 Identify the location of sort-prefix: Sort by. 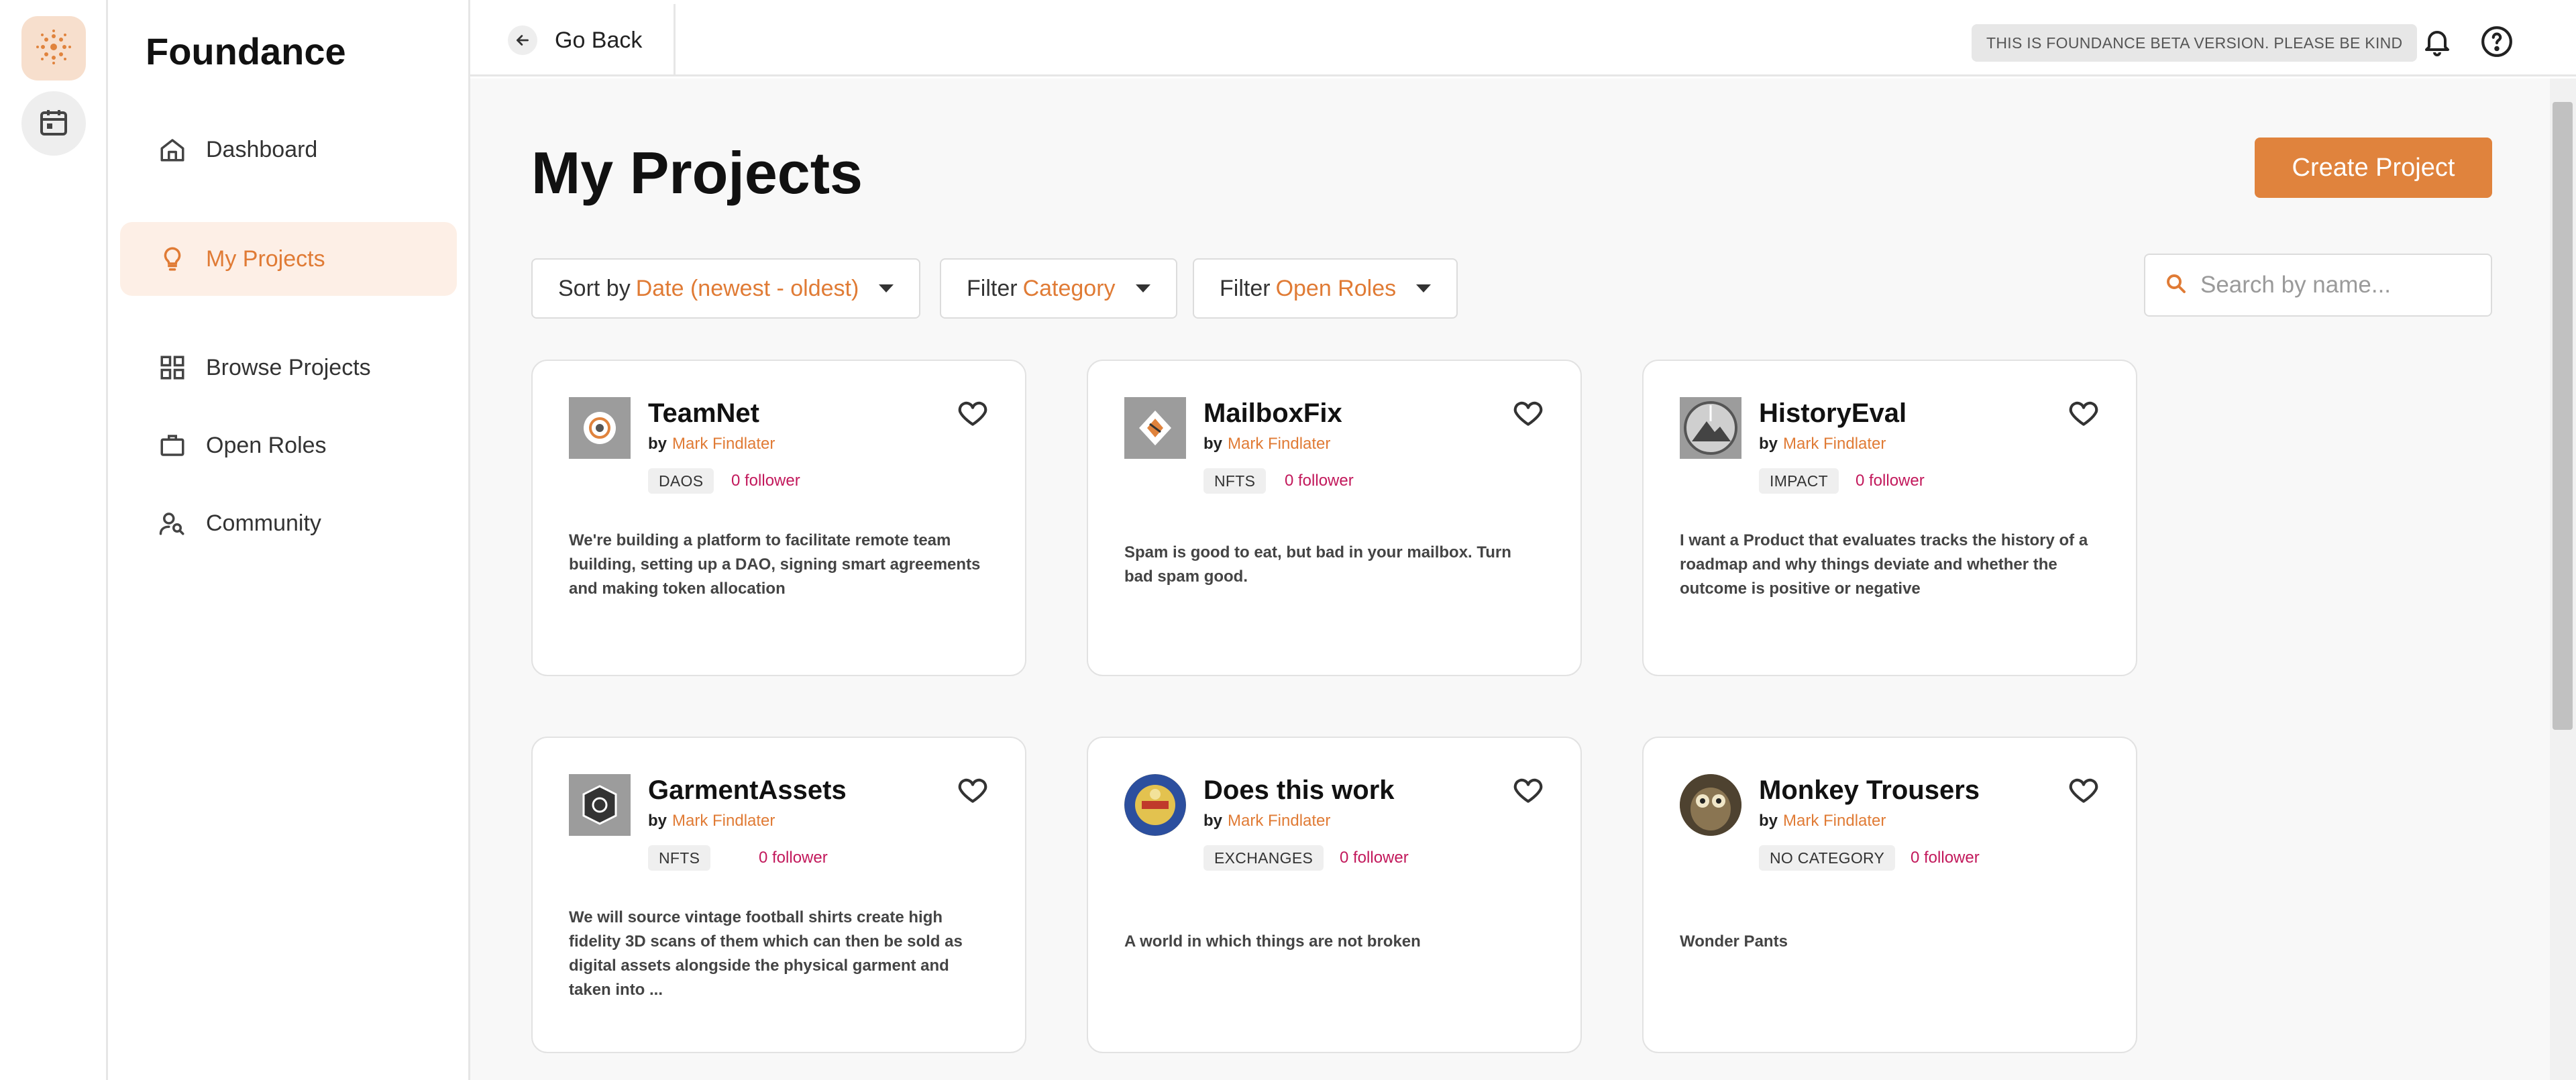
(594, 288).